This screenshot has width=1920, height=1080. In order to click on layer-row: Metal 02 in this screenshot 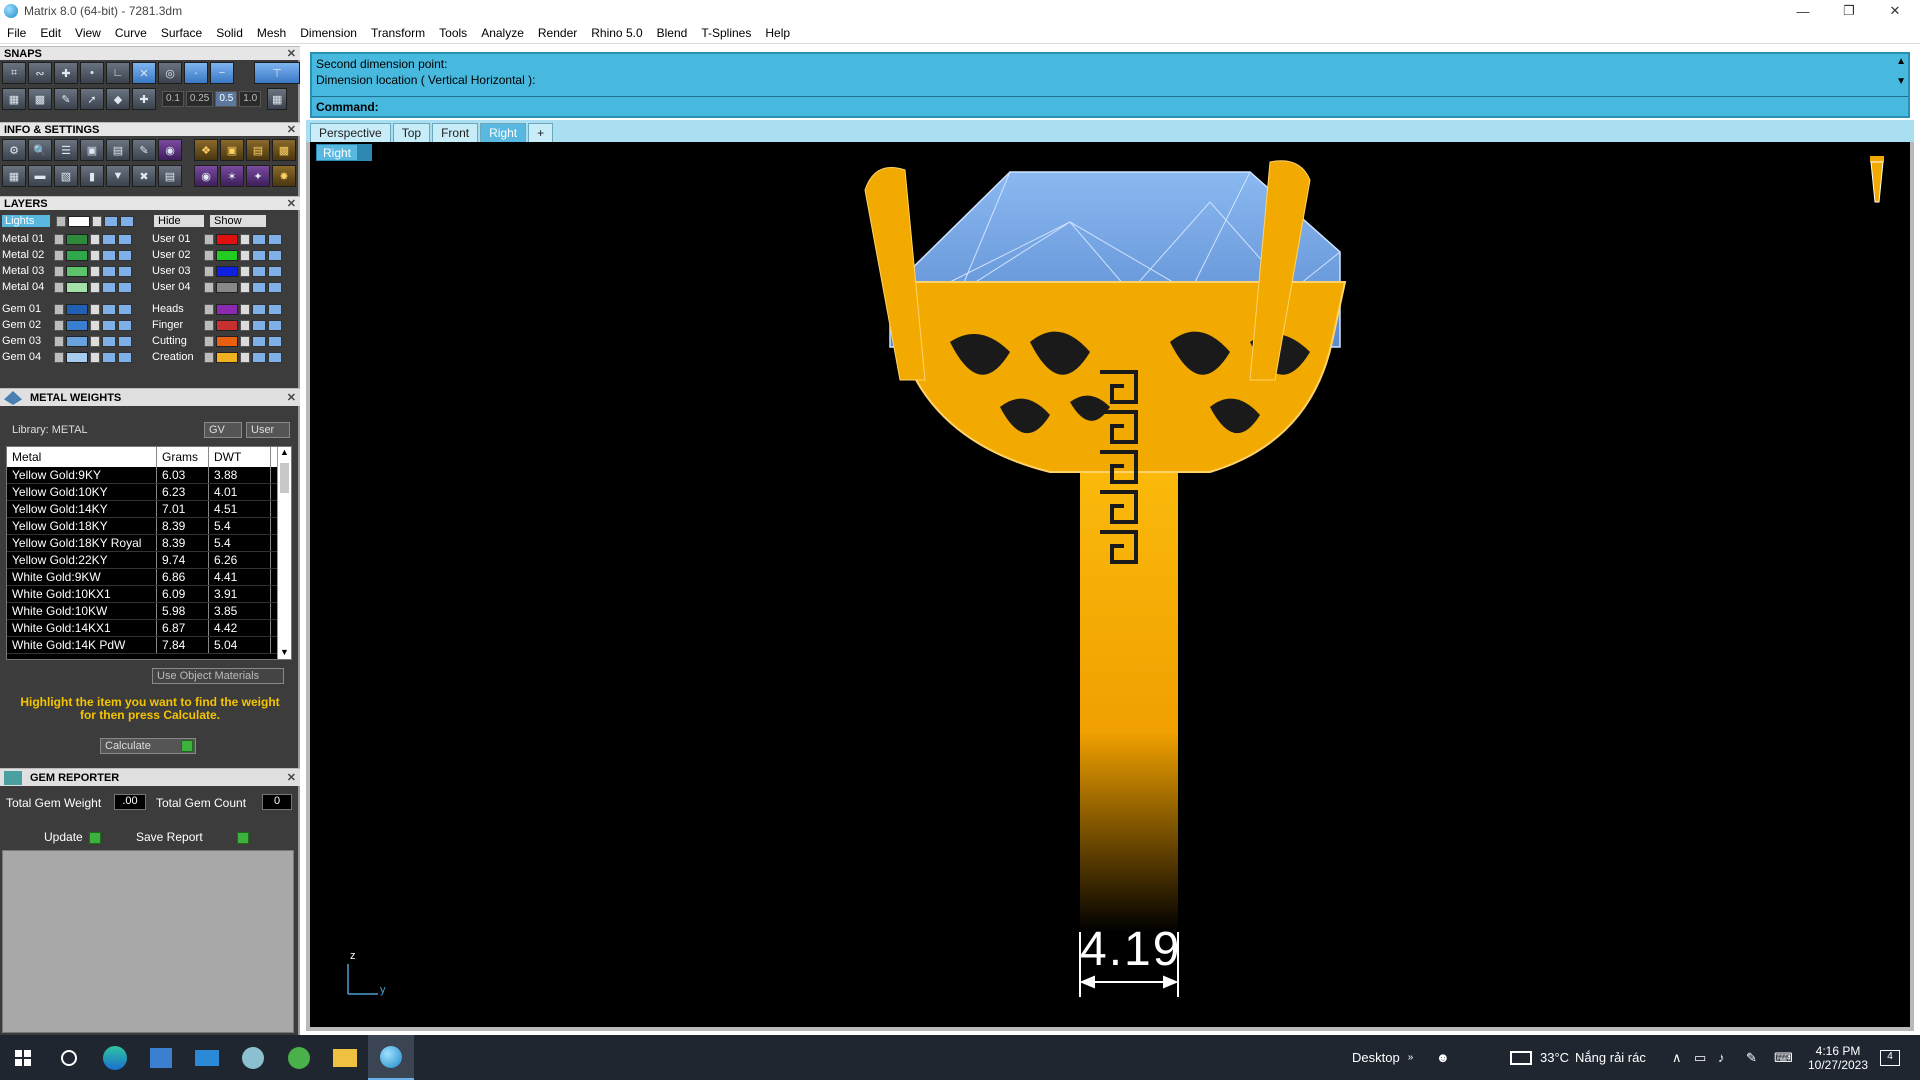, I will do `click(68, 255)`.